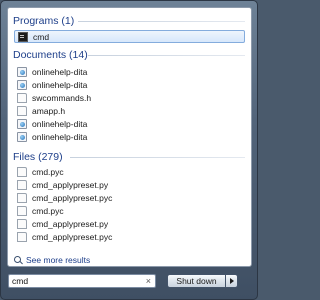  What do you see at coordinates (43, 21) in the screenshot?
I see `programs-header: Programs (1)` at bounding box center [43, 21].